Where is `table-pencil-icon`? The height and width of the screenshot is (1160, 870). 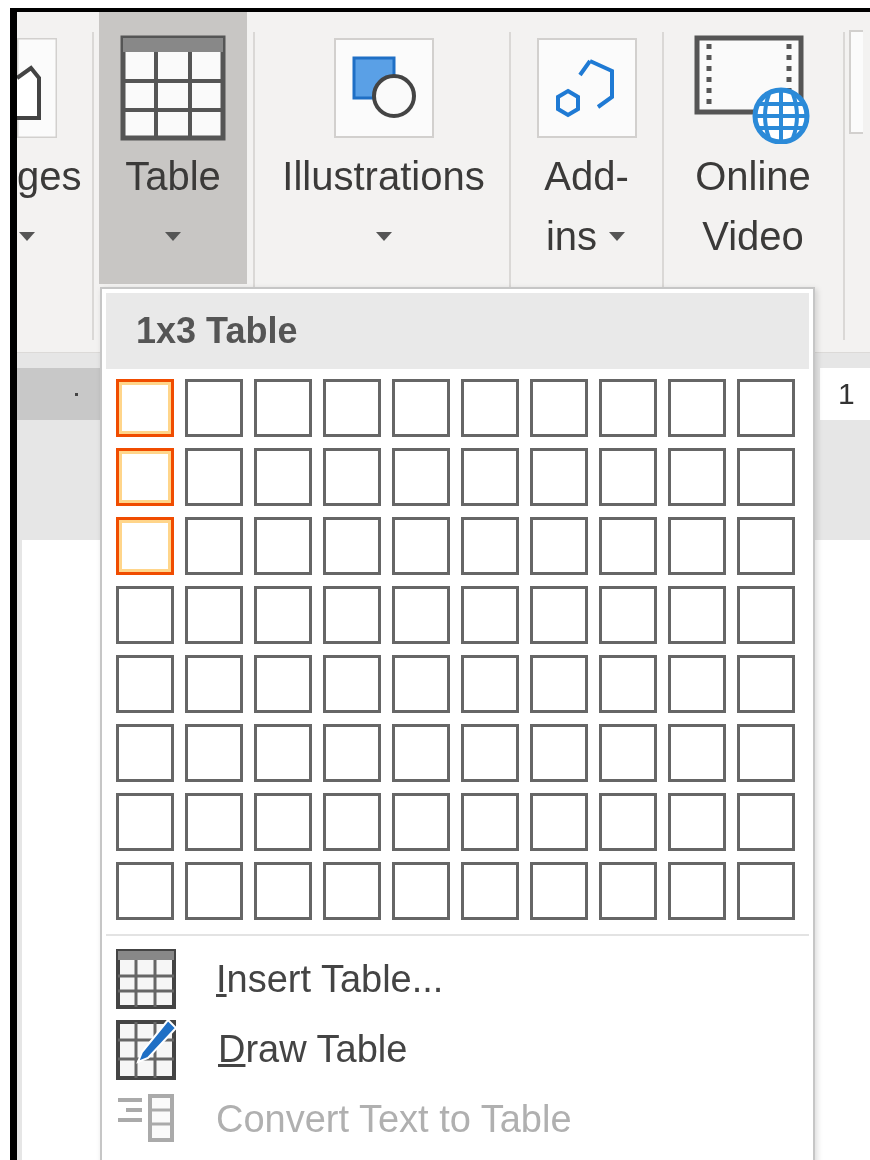
table-pencil-icon is located at coordinates (147, 1049).